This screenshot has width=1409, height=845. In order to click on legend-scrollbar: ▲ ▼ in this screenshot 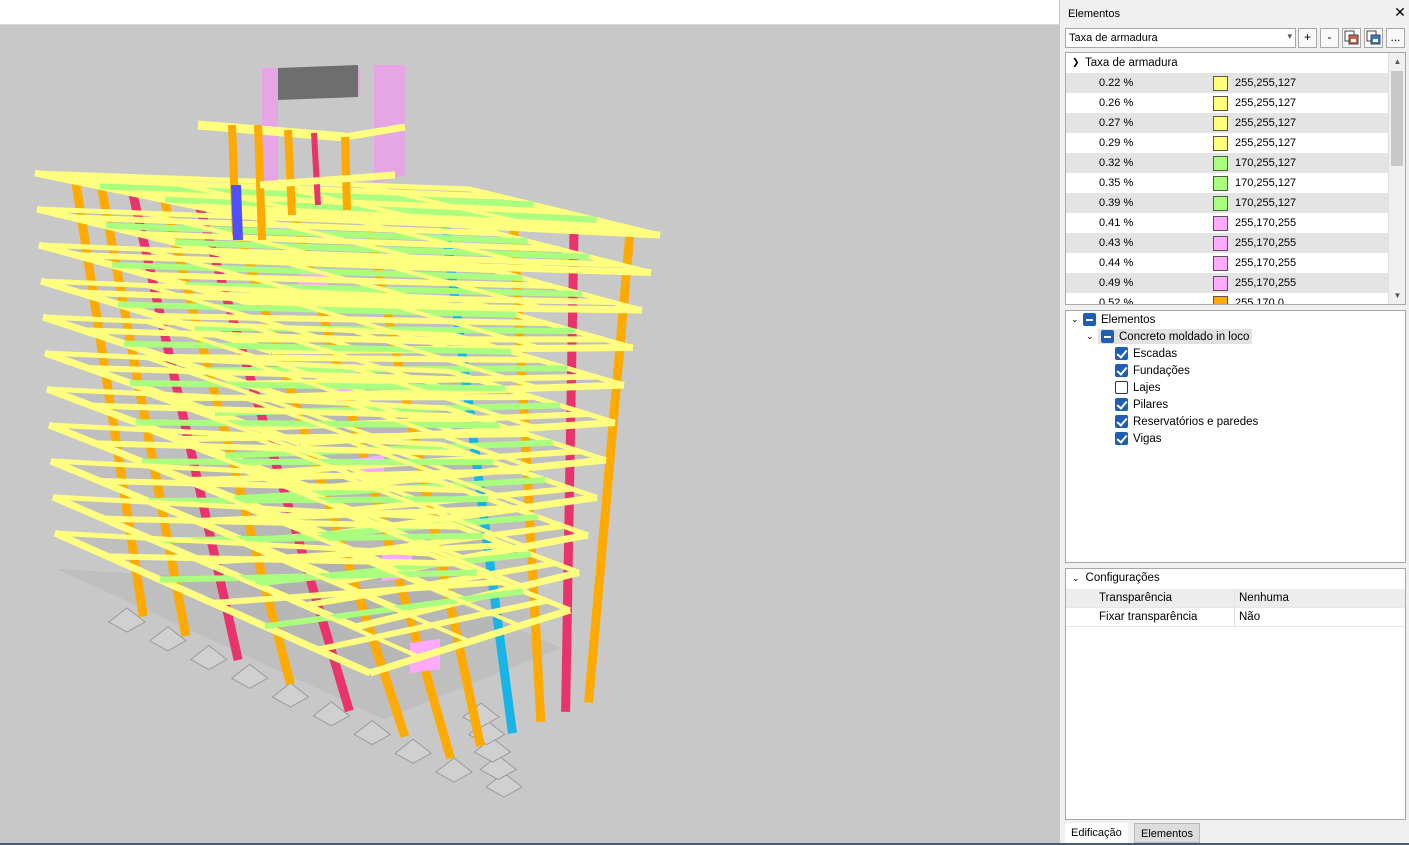, I will do `click(1396, 178)`.